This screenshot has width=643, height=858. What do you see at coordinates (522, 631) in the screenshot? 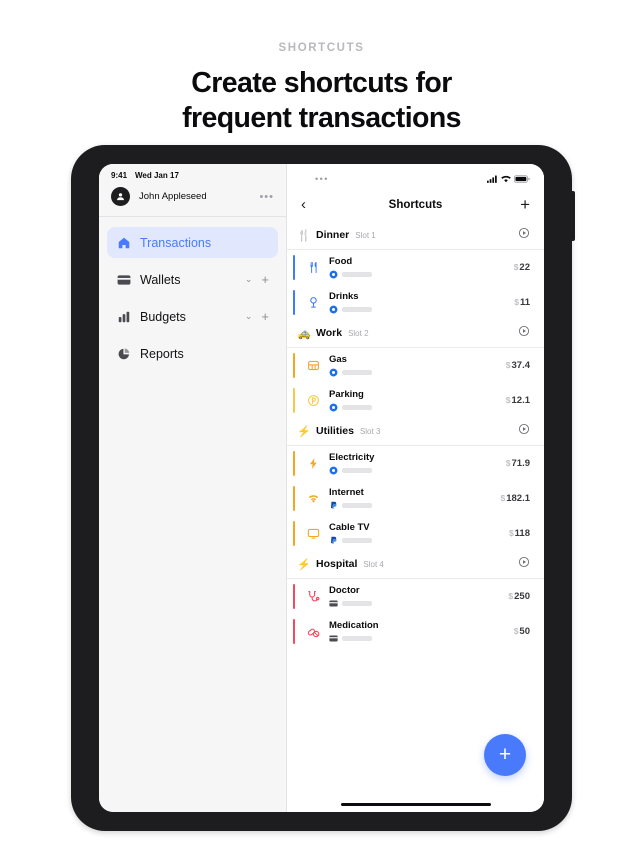
I see `shortcut-amount: $50` at bounding box center [522, 631].